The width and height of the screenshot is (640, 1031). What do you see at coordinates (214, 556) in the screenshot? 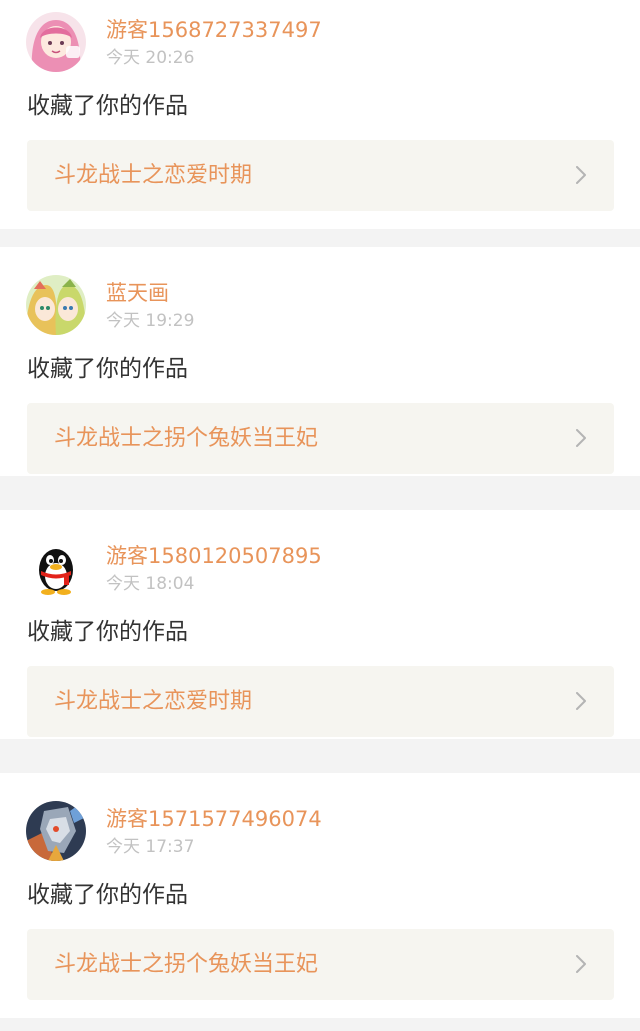
I see `username: 游客1580120507895` at bounding box center [214, 556].